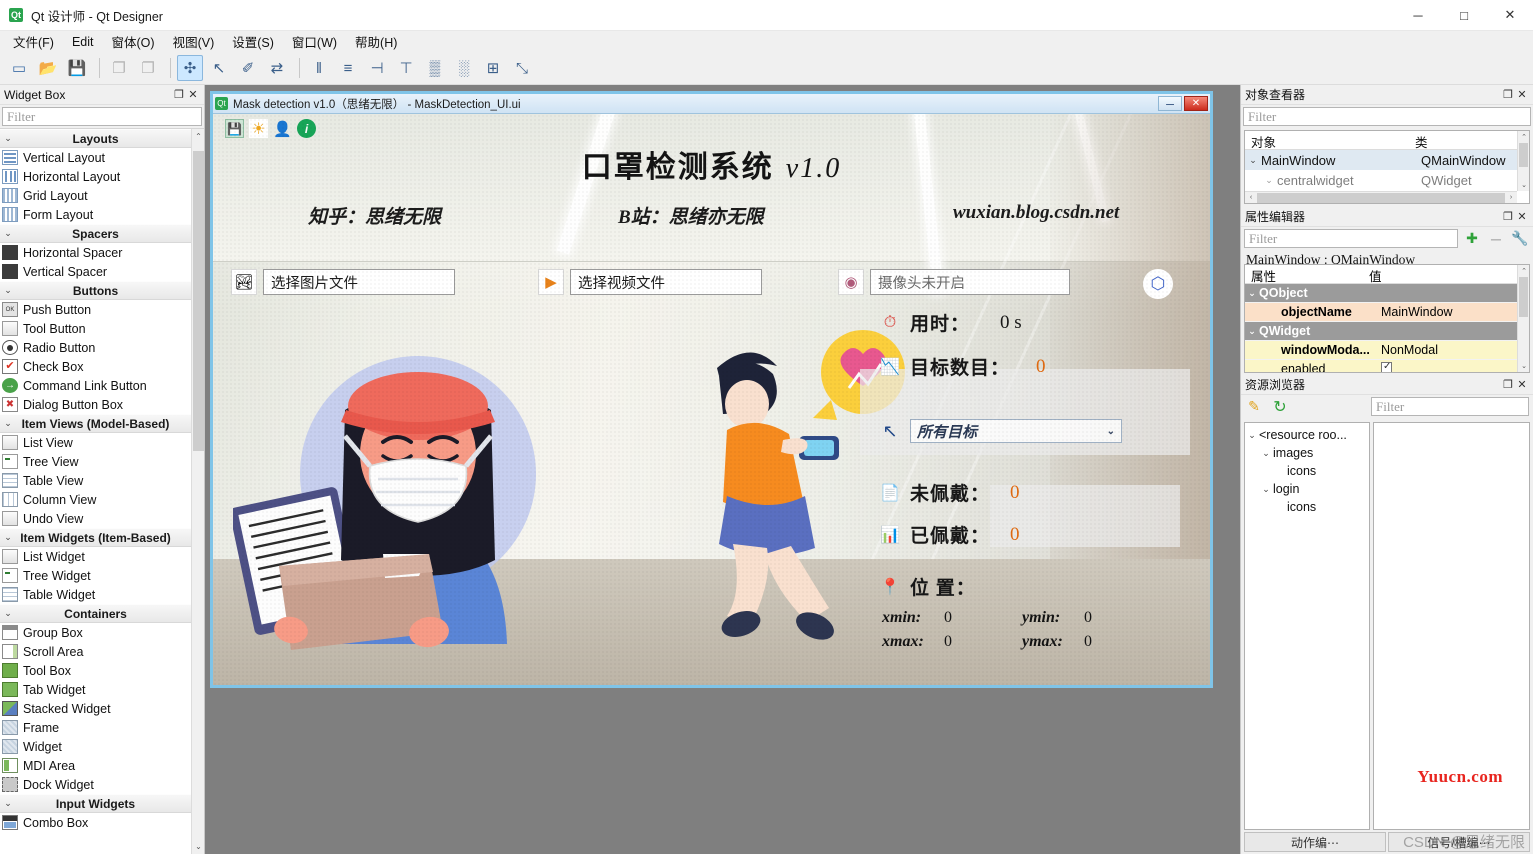  What do you see at coordinates (95, 423) in the screenshot?
I see `widget-category-item-views-model-based: ⌄ Item Views (Model-Based)` at bounding box center [95, 423].